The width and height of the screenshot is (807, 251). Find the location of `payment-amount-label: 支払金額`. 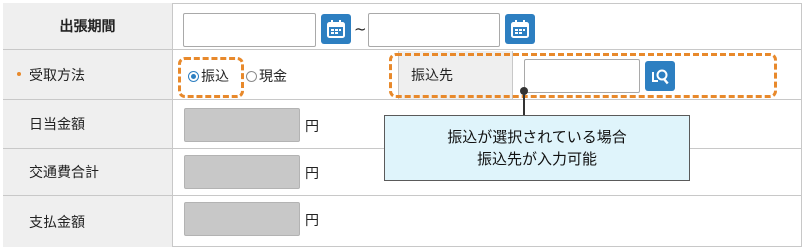

payment-amount-label: 支払金額 is located at coordinates (88, 221).